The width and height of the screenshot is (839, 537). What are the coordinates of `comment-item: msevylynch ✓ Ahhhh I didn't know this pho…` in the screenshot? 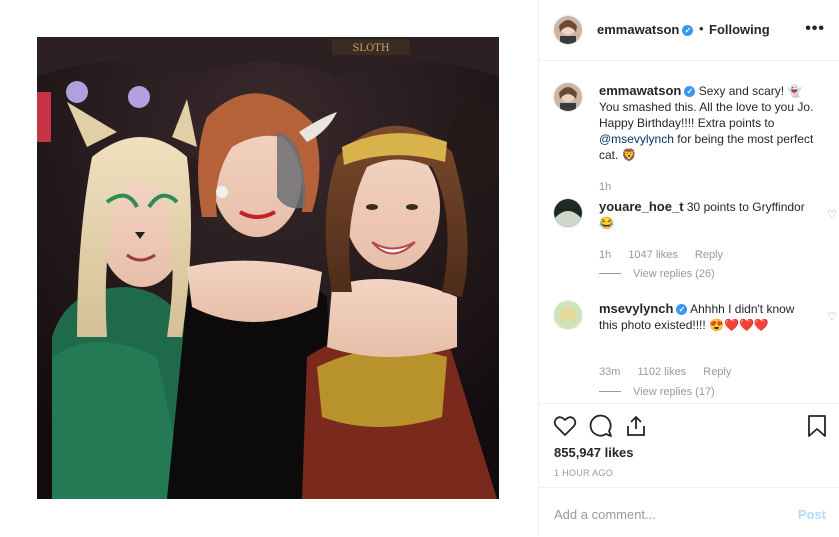 It's located at (695, 351).